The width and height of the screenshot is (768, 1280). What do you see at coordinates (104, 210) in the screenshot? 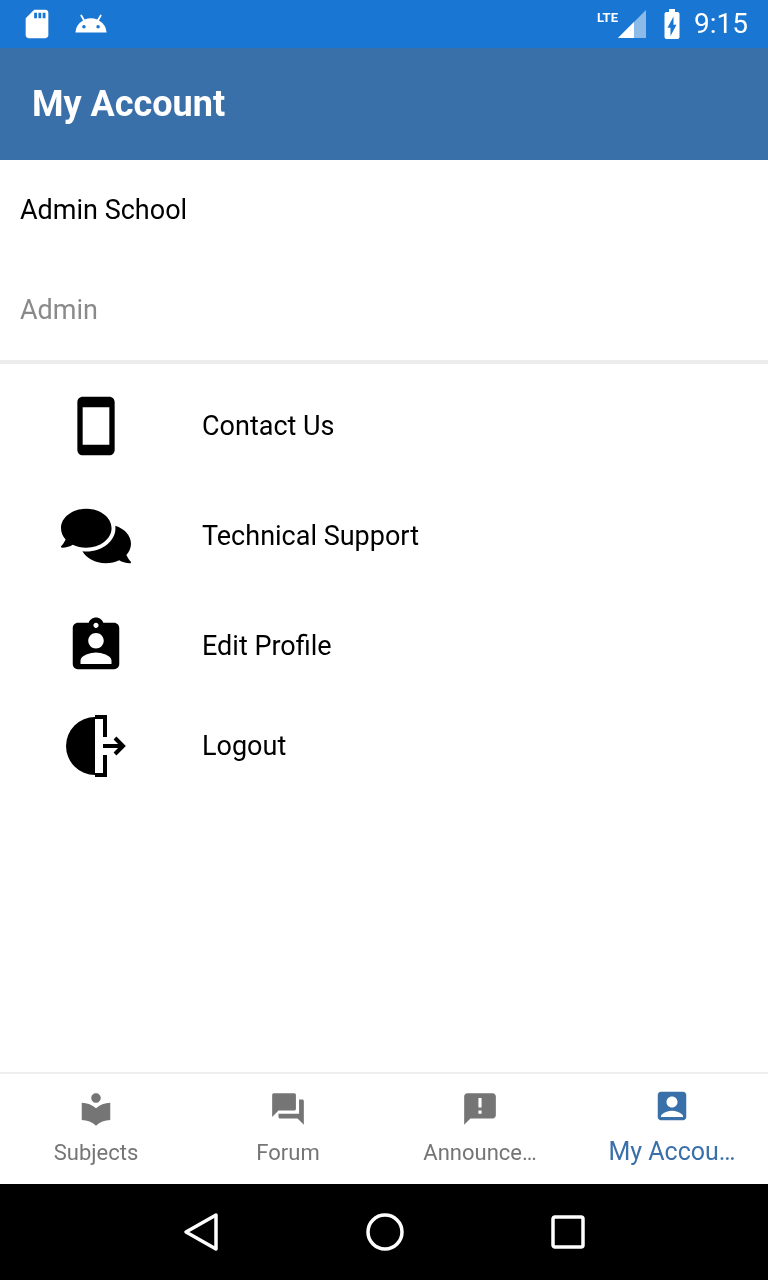
I see `account-name: Admin School` at bounding box center [104, 210].